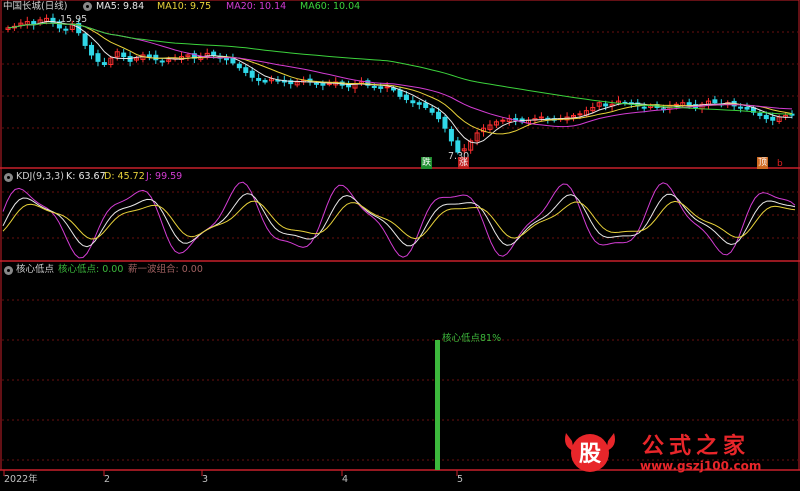 This screenshot has height=491, width=800. I want to click on core-bar-annotation: 核心低点81%, so click(472, 338).